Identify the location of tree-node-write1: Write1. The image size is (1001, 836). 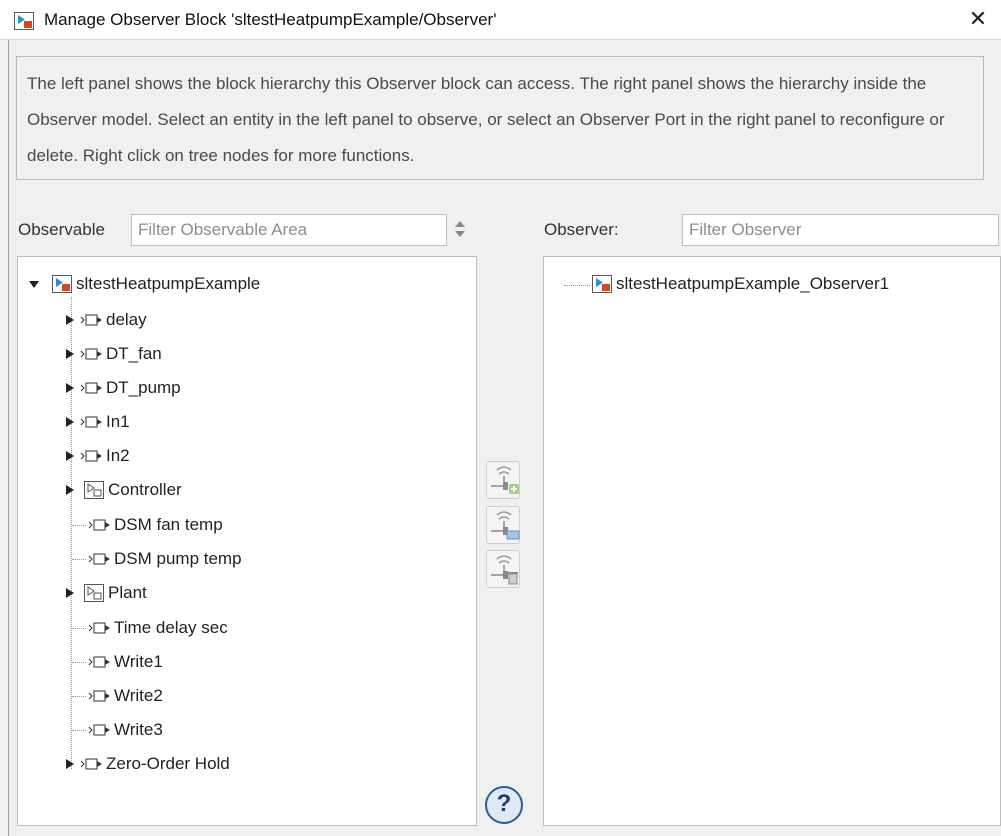
(125, 662).